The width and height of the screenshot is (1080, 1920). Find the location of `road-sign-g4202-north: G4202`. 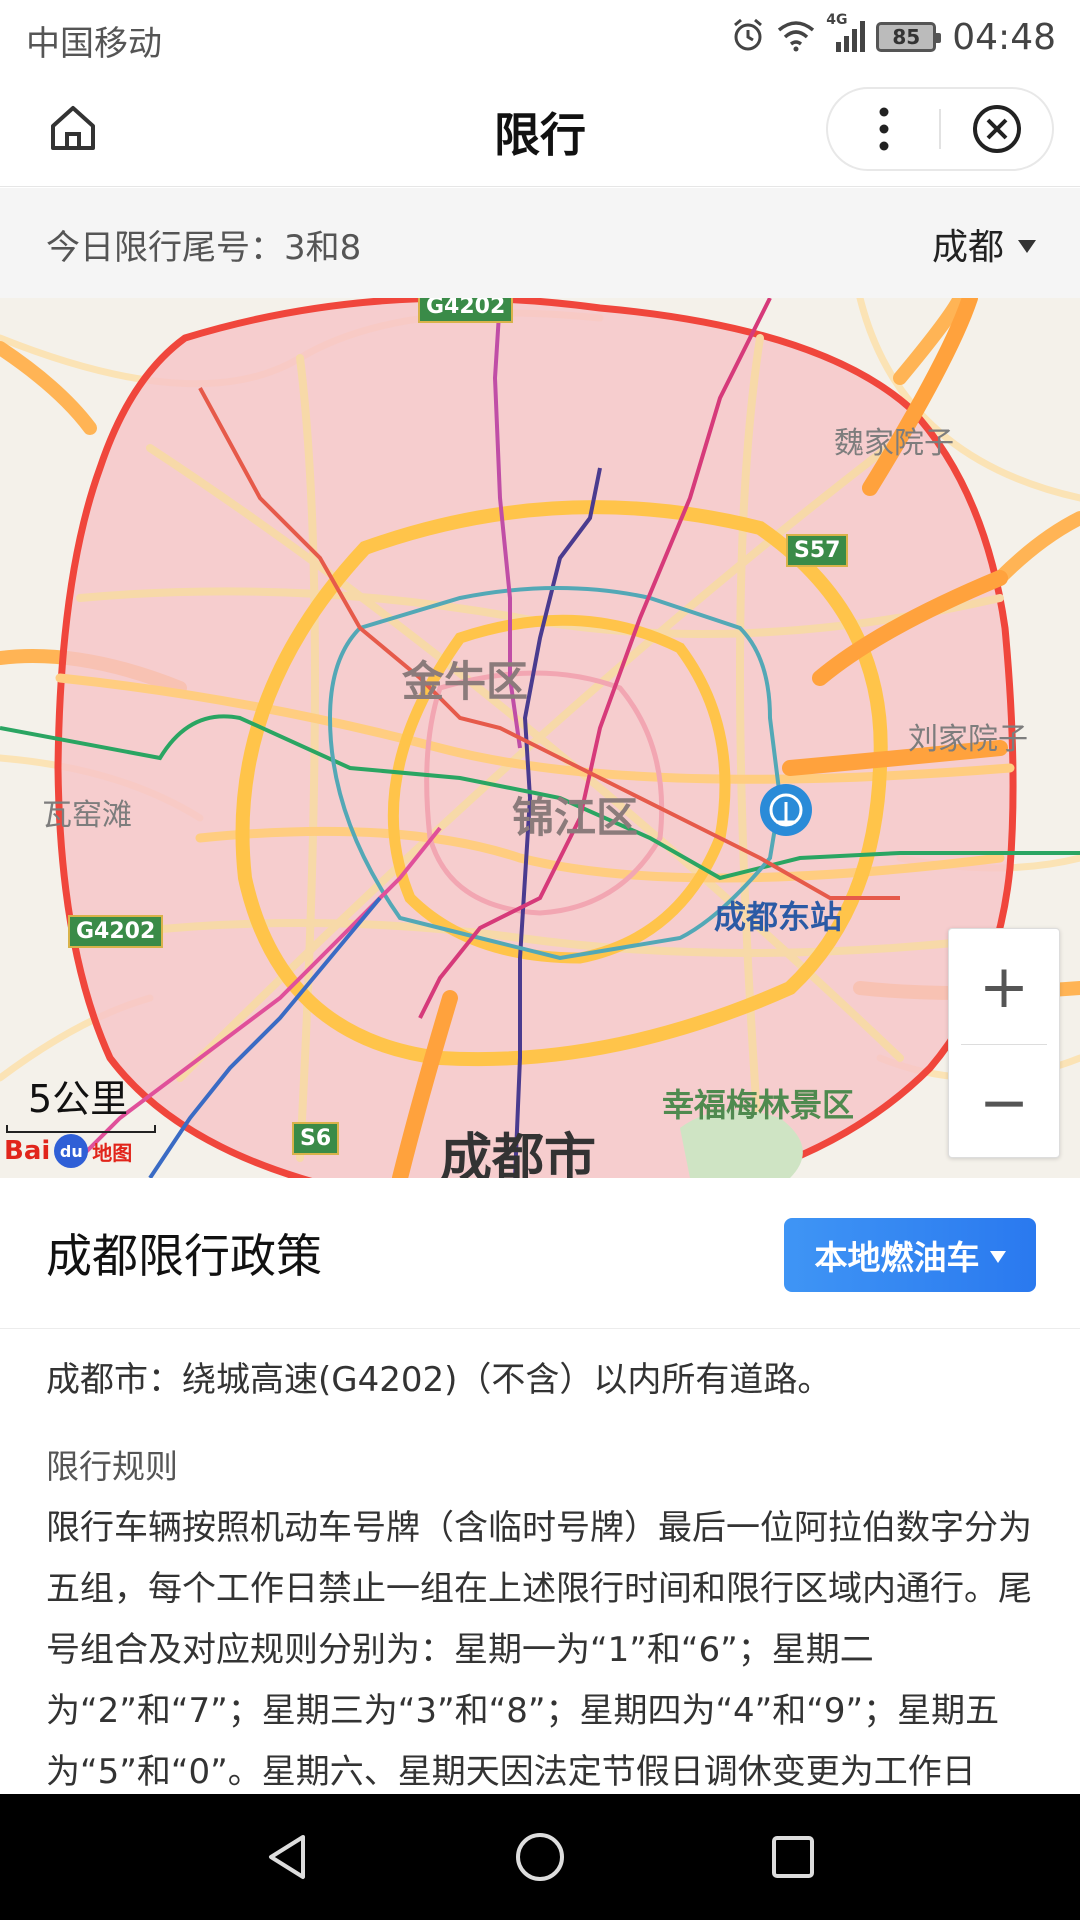

road-sign-g4202-north: G4202 is located at coordinates (466, 310).